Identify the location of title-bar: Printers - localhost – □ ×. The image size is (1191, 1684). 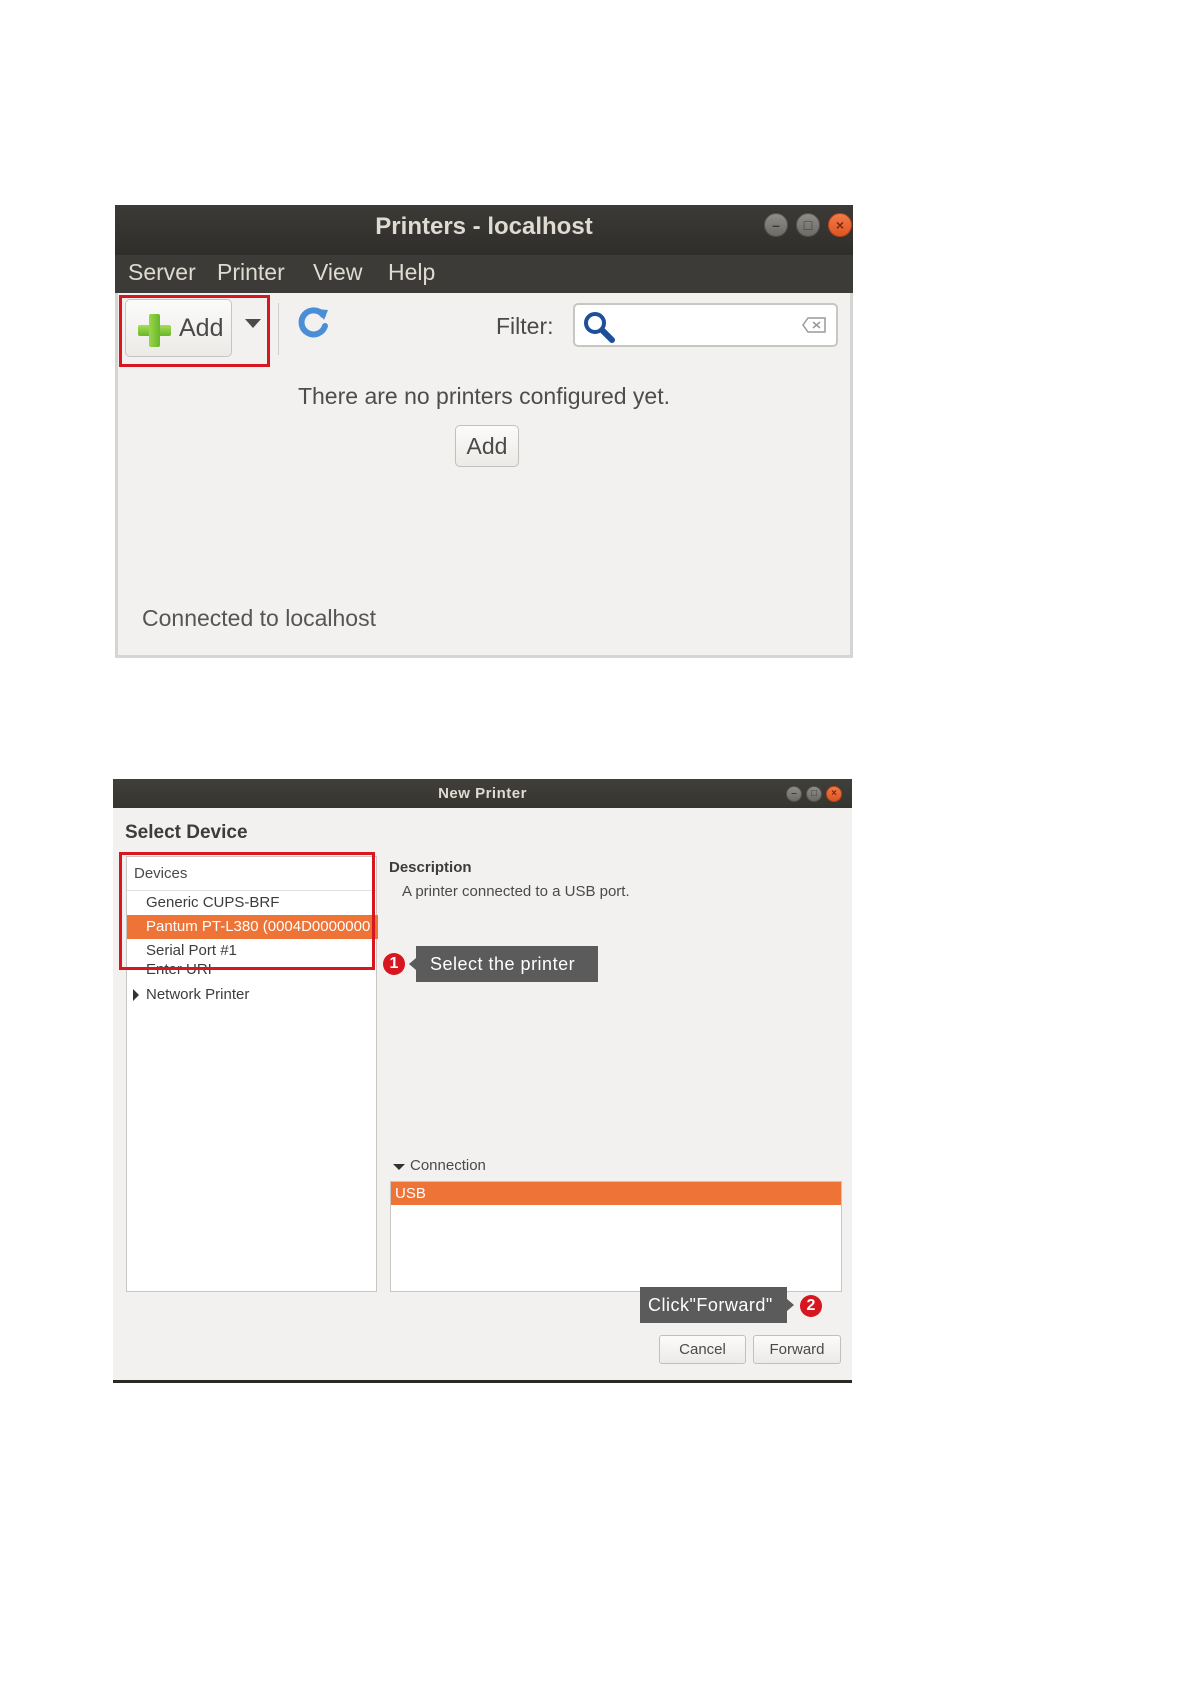
(484, 230).